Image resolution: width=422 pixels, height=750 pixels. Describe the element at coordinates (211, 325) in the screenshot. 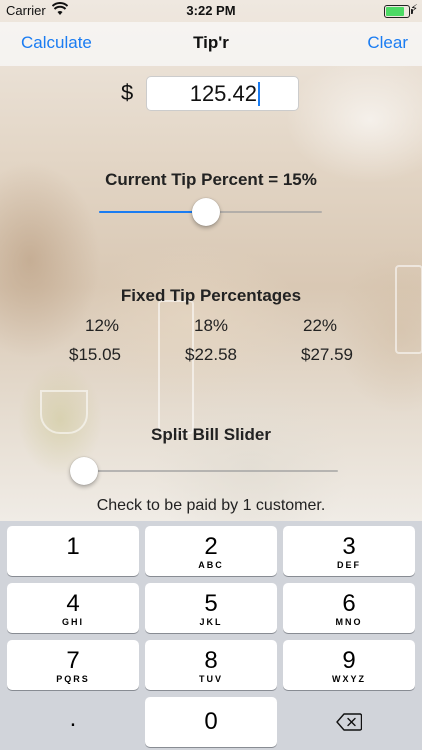

I see `fixed-tip-percent: 18%` at that location.